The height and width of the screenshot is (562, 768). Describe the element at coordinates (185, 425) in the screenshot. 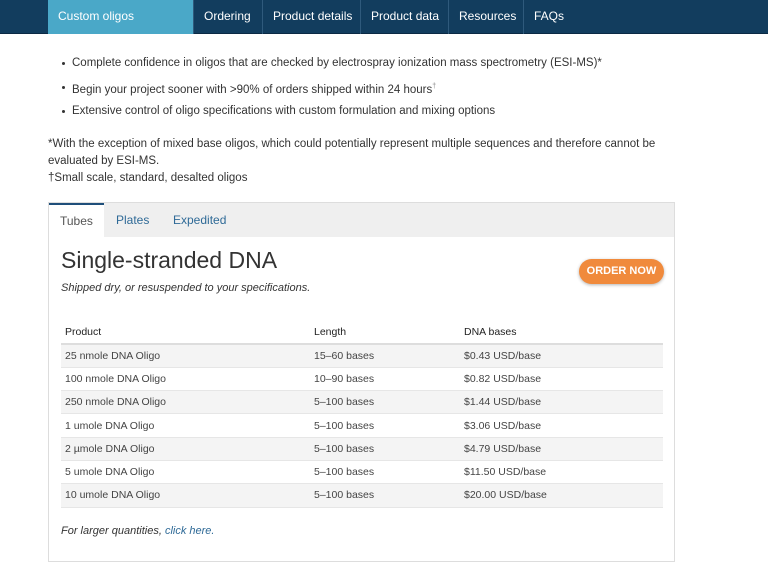

I see `product-cell: 1 umole DNA Oligo` at that location.